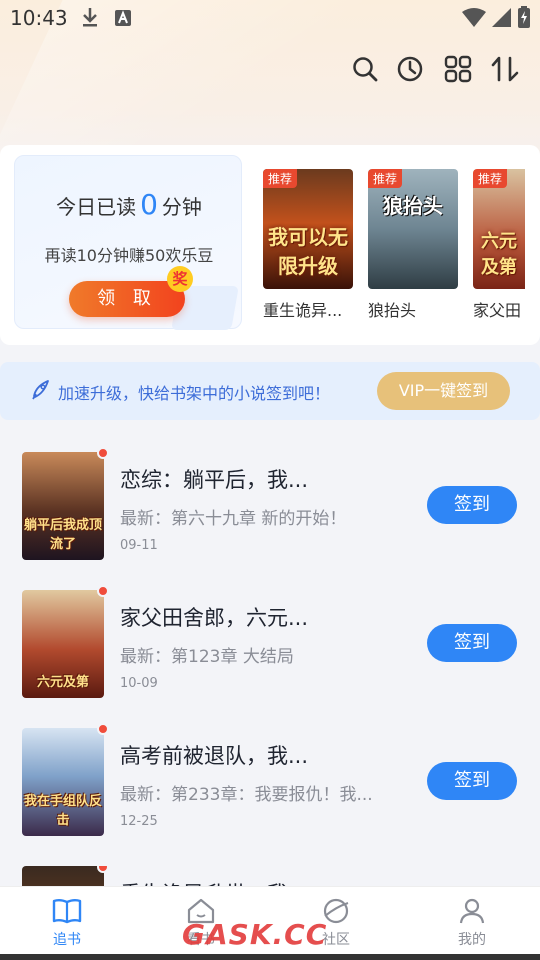 The height and width of the screenshot is (960, 540). Describe the element at coordinates (458, 69) in the screenshot. I see `grid-icon` at that location.